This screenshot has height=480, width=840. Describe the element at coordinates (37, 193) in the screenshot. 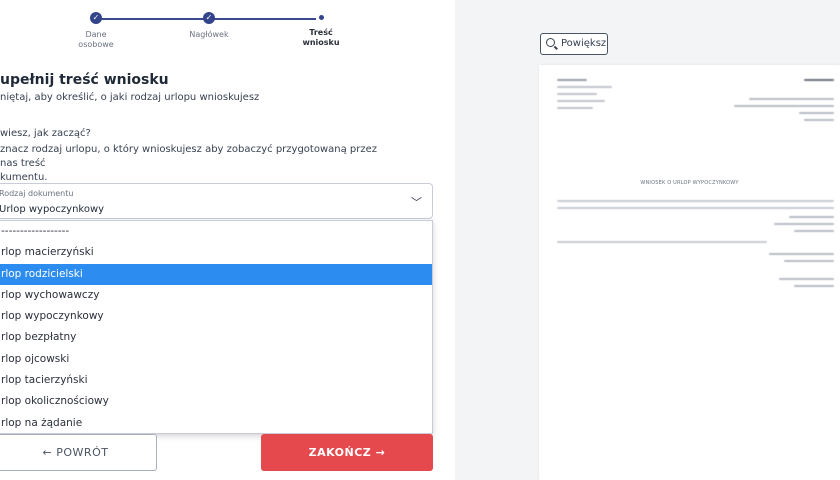

I see `select-label: Rodzaj dokumentu` at that location.